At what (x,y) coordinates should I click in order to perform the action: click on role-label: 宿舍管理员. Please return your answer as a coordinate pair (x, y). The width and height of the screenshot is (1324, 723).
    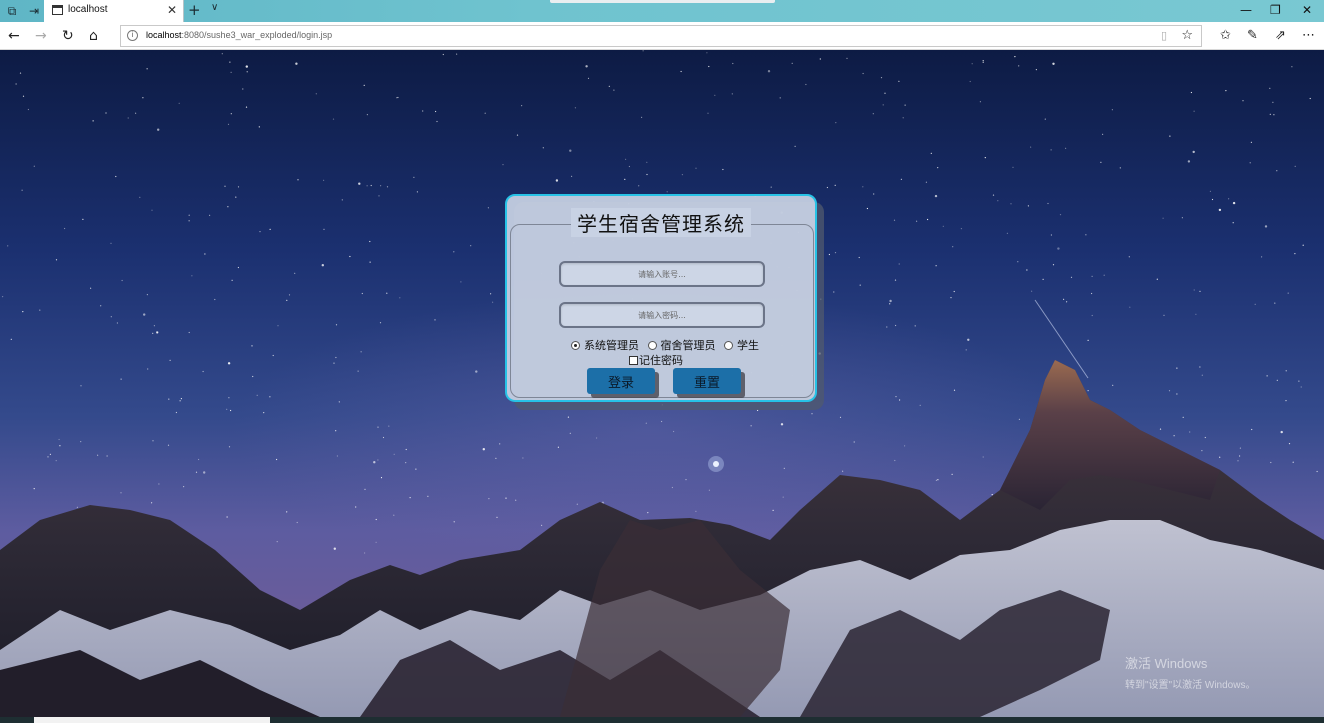
    Looking at the image, I should click on (688, 345).